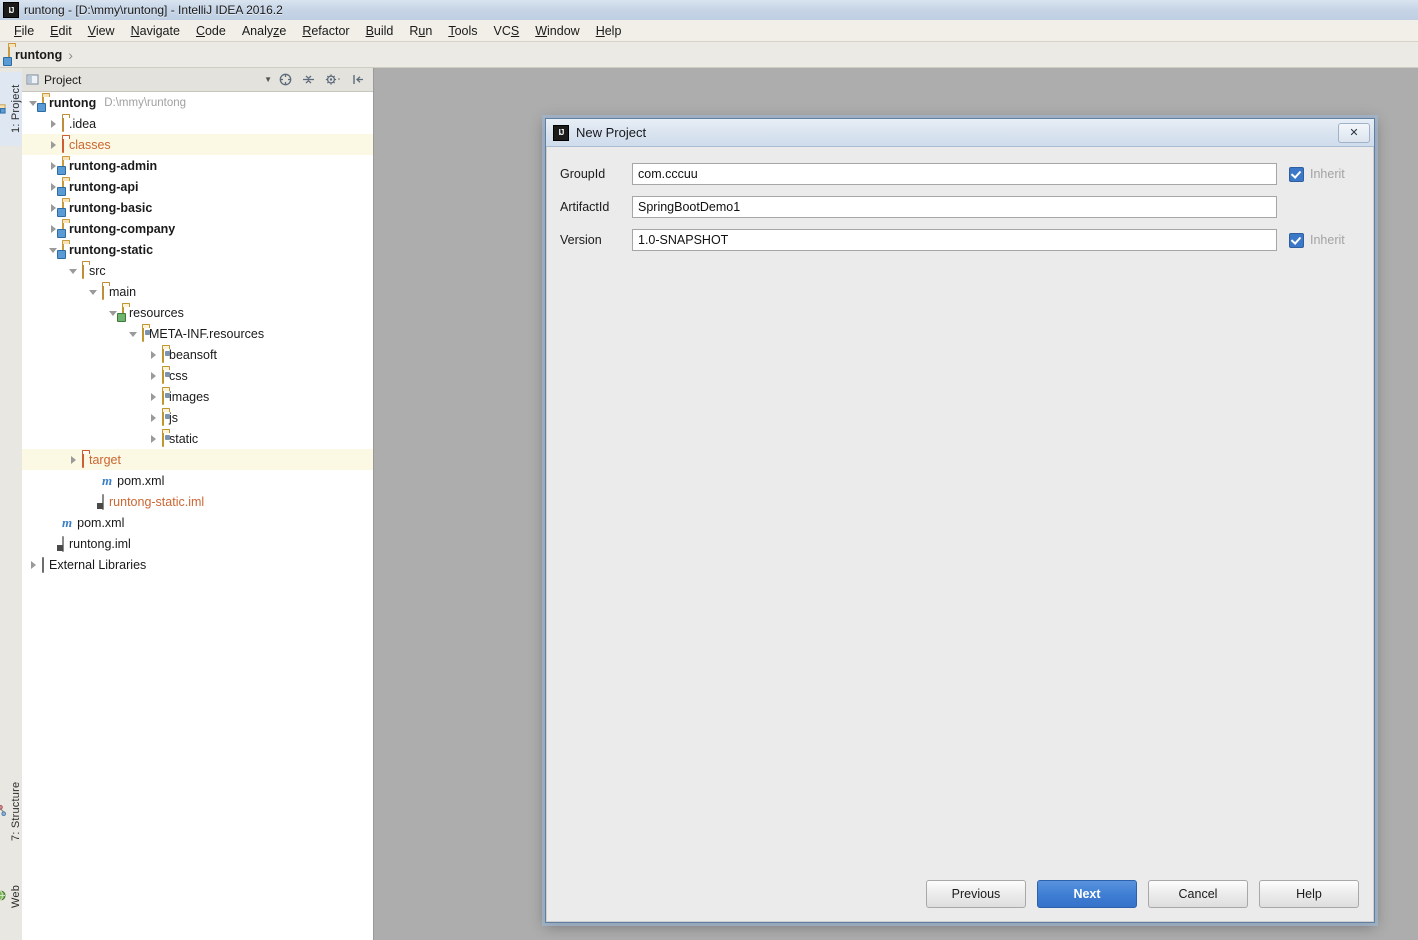 The height and width of the screenshot is (940, 1418). Describe the element at coordinates (101, 31) in the screenshot. I see `menu-item-view: View` at that location.